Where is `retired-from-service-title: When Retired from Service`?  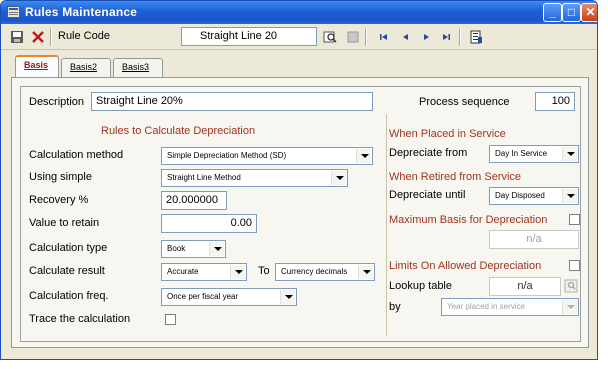 retired-from-service-title: When Retired from Service is located at coordinates (455, 177).